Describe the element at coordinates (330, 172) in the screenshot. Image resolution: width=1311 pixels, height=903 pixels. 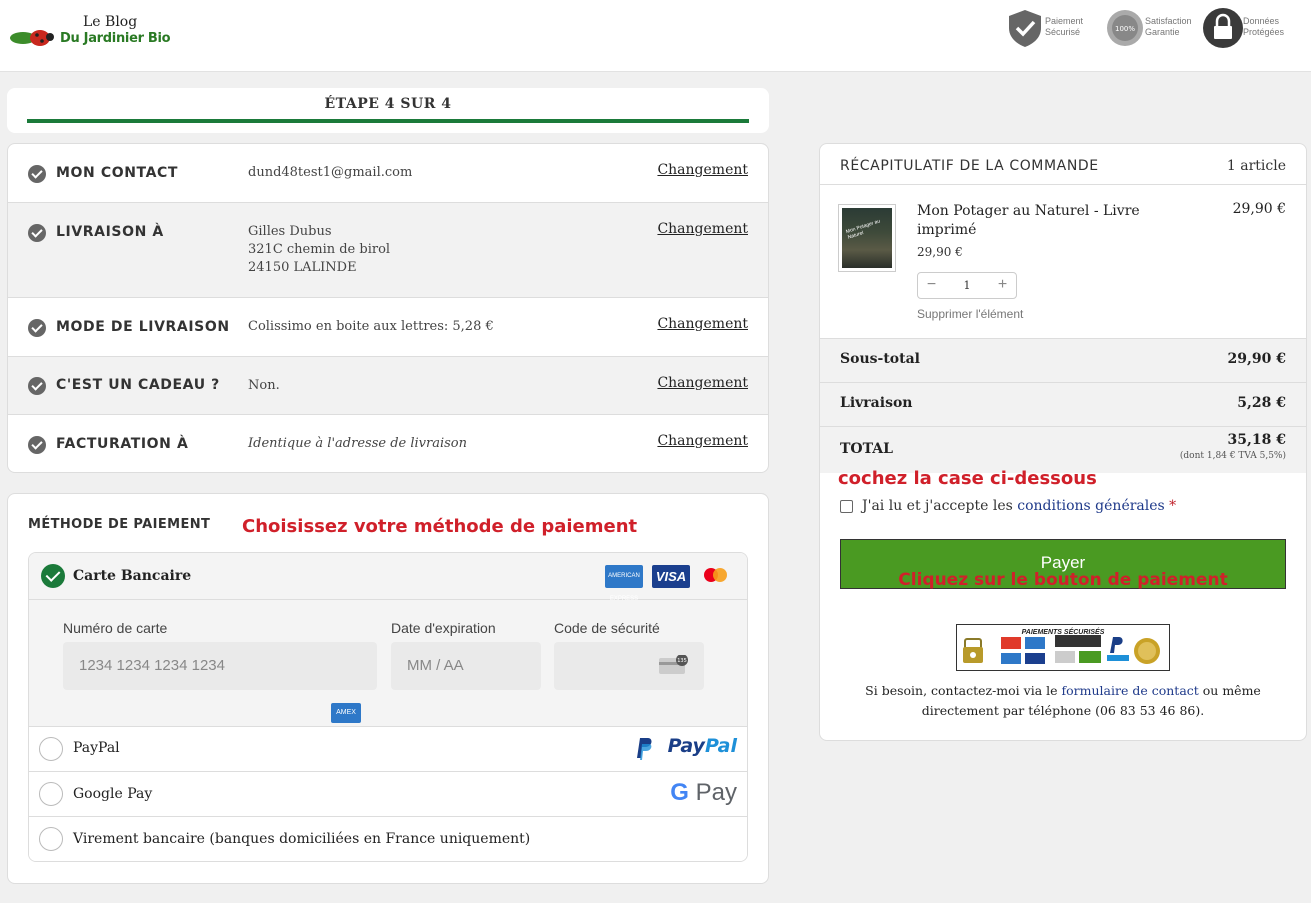
I see `summary-value: dund48test1@gmail.com` at that location.